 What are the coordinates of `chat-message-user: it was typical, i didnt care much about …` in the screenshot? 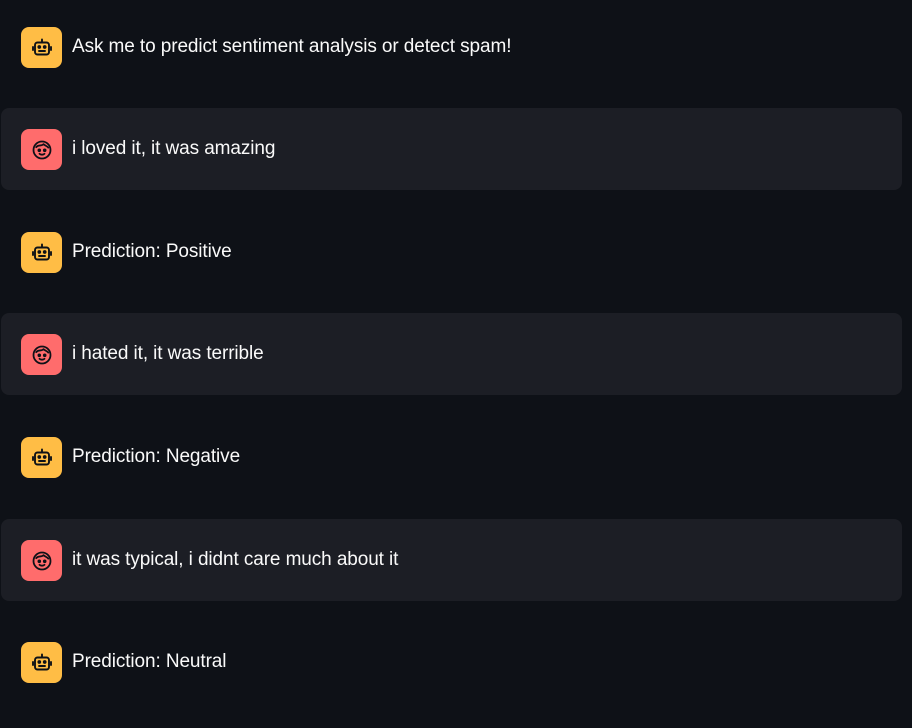 It's located at (451, 560).